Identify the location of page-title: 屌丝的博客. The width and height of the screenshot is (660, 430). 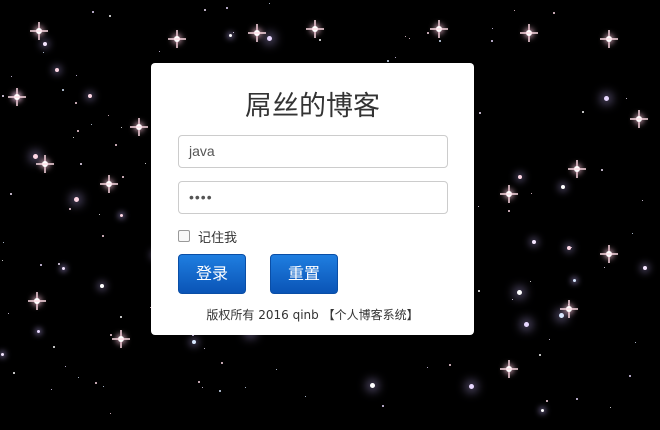
(312, 106).